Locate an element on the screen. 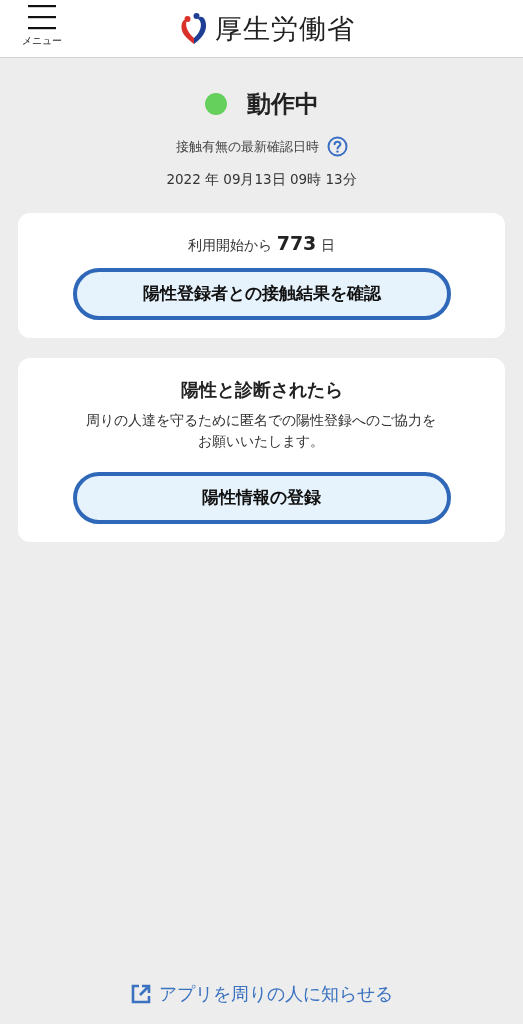 This screenshot has width=523, height=1024. card-title: 陽性と診断されたら is located at coordinates (261, 389).